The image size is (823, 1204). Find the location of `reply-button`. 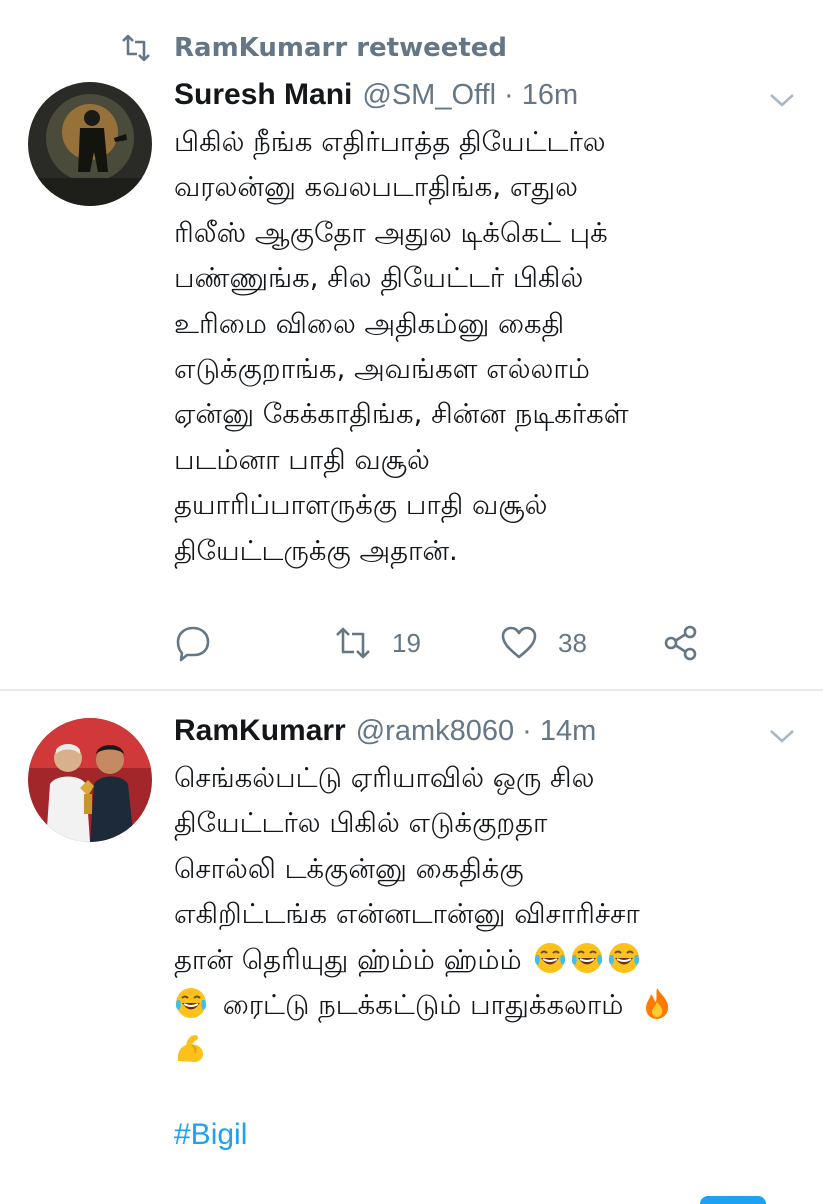

reply-button is located at coordinates (193, 643).